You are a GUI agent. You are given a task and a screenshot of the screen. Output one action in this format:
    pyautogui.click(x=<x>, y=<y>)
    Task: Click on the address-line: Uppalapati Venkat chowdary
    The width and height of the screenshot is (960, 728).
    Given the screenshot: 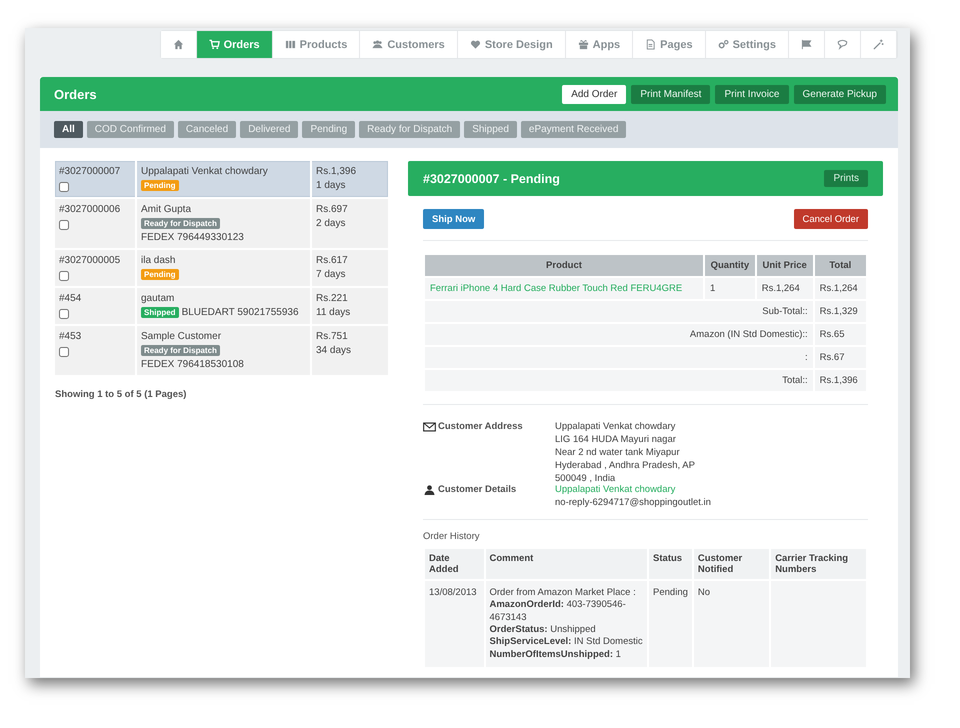 What is the action you would take?
    pyautogui.click(x=615, y=426)
    